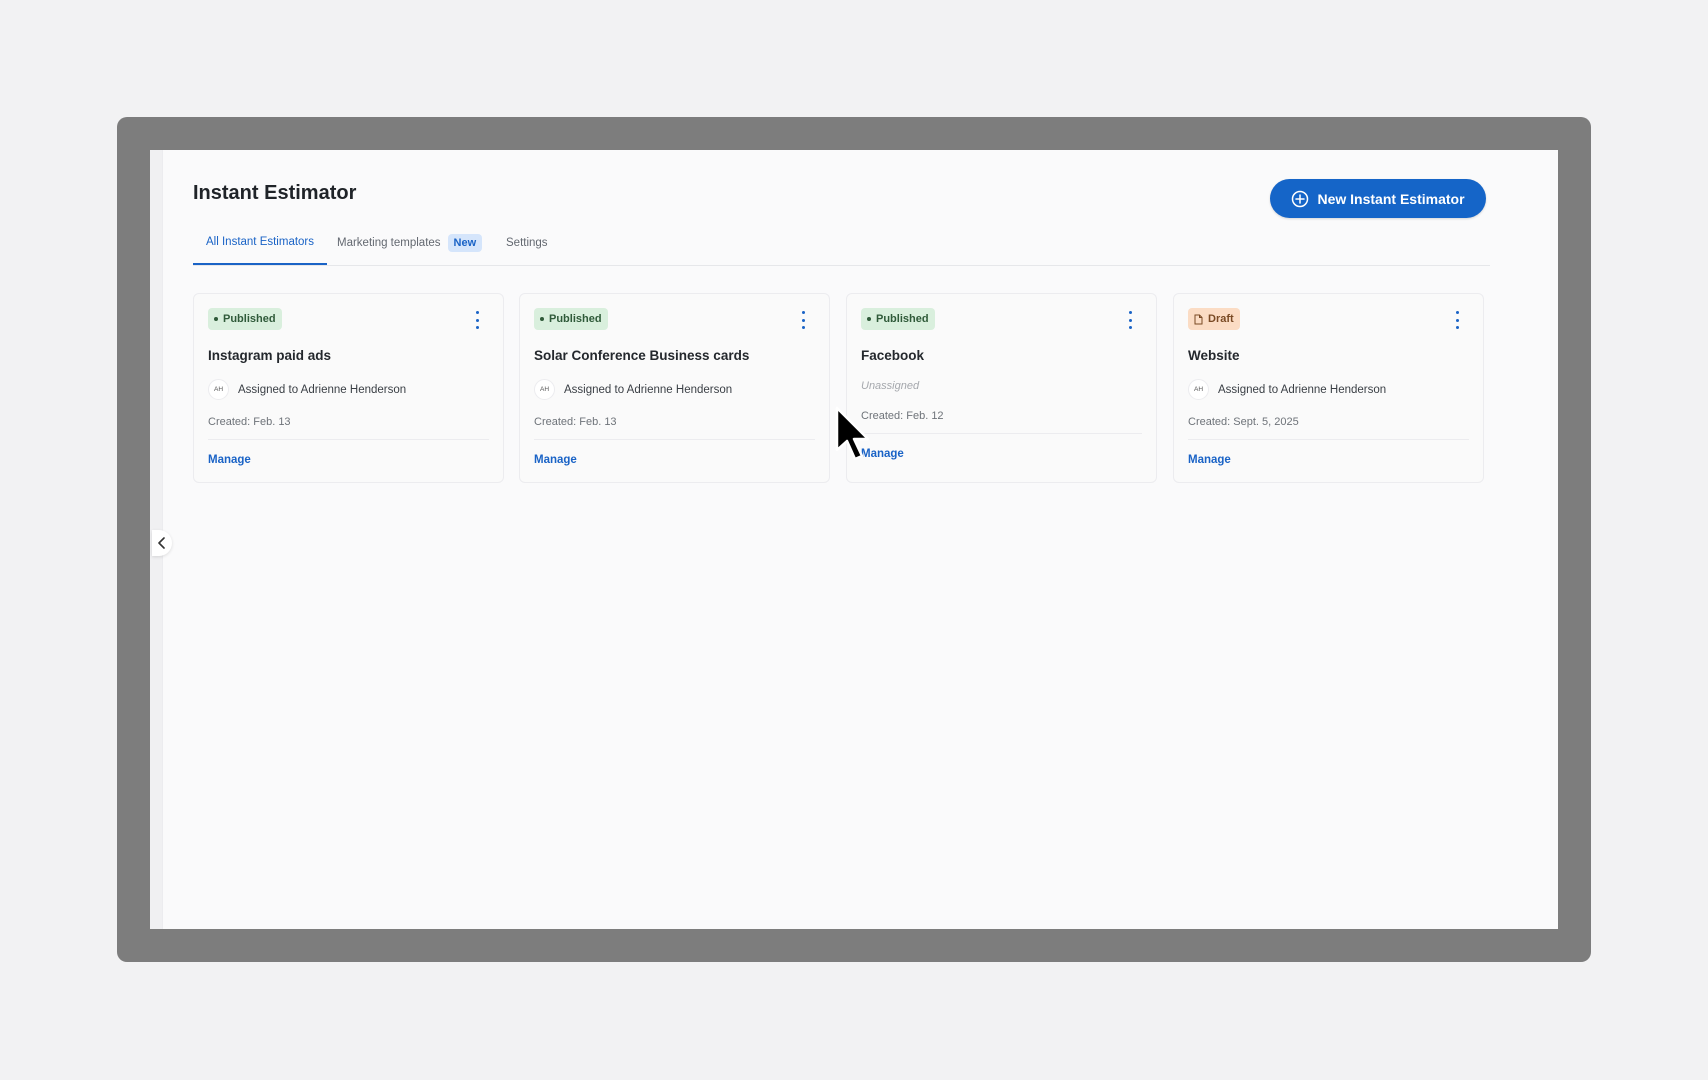 The image size is (1708, 1080). I want to click on card-title: Facebook, so click(893, 355).